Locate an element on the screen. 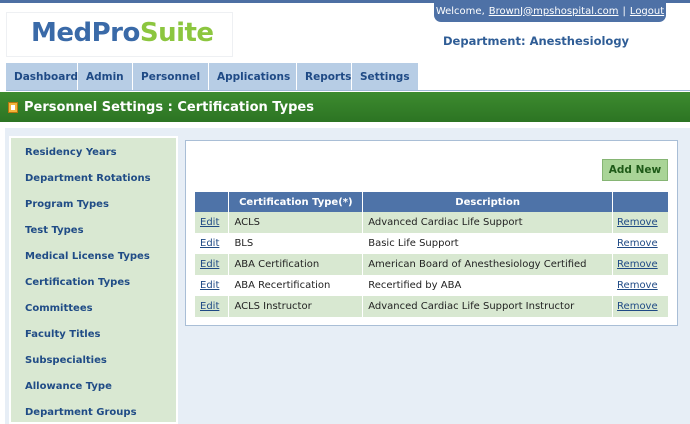 The image size is (690, 424). description-cell: Basic Life Support is located at coordinates (488, 243).